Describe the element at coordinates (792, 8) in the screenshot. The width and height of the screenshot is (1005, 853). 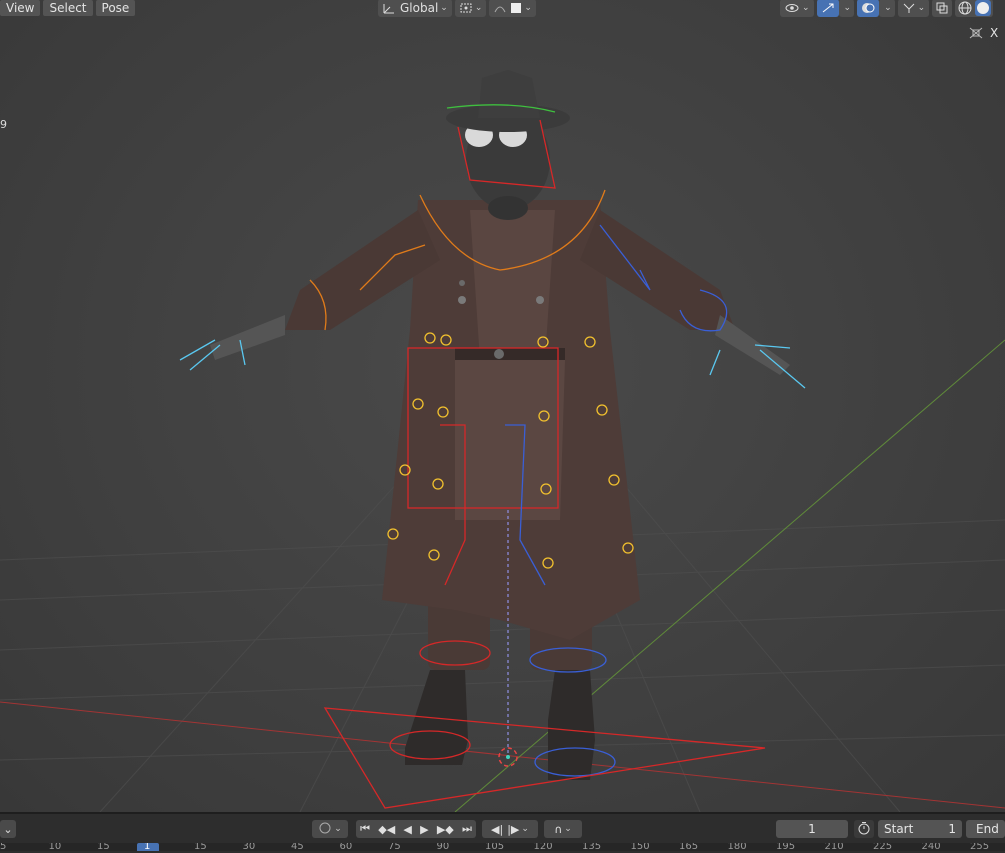
I see `visibility-icon` at that location.